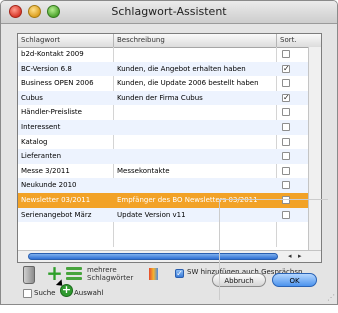 The width and height of the screenshot is (338, 313). Describe the element at coordinates (169, 112) in the screenshot. I see `table-row: Händler-Preisliste ☐` at that location.